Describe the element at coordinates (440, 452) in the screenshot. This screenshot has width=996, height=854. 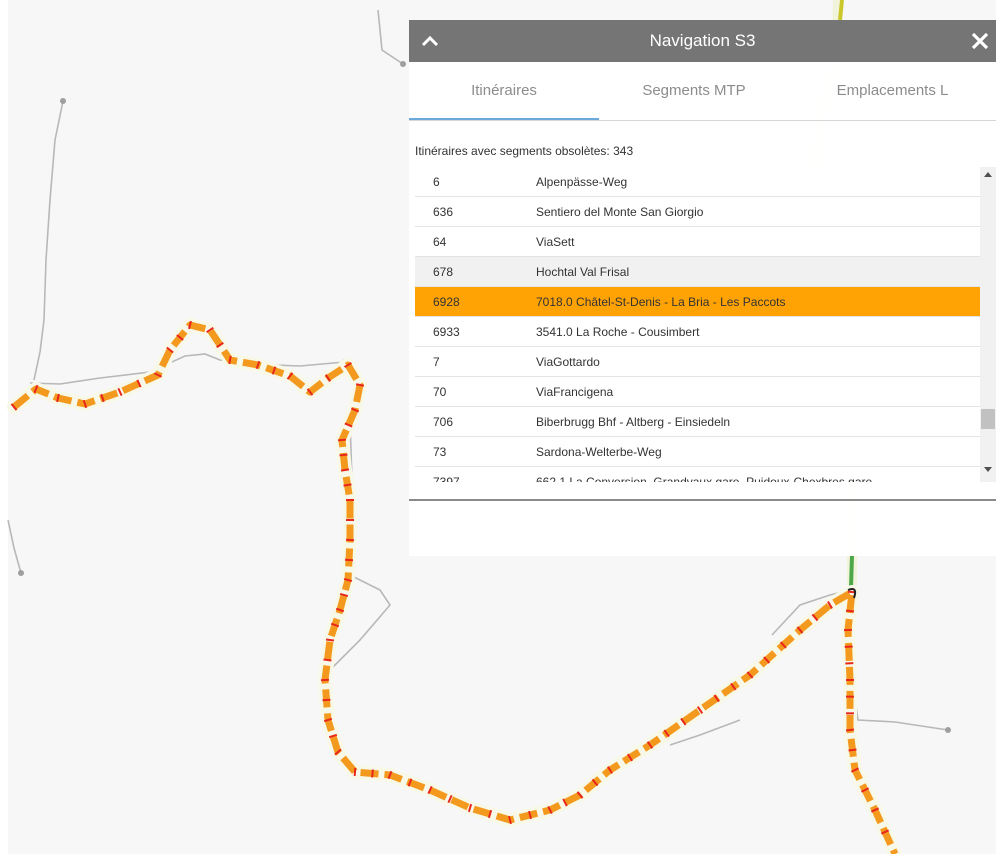
I see `itinerary-id: 73` at that location.